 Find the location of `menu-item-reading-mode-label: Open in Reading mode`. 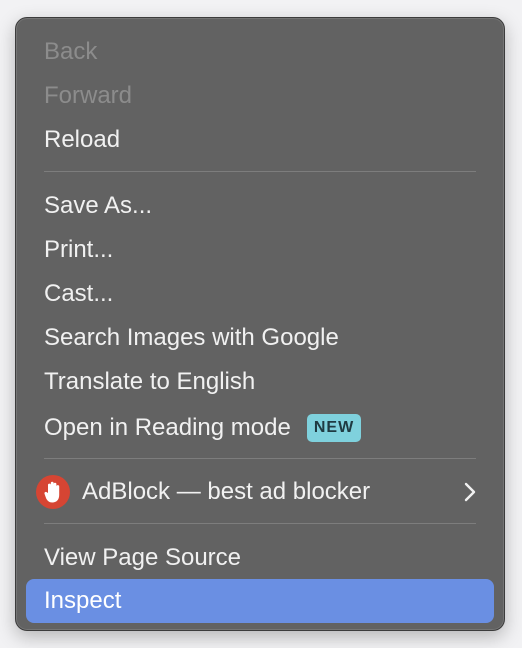

menu-item-reading-mode-label: Open in Reading mode is located at coordinates (167, 427).